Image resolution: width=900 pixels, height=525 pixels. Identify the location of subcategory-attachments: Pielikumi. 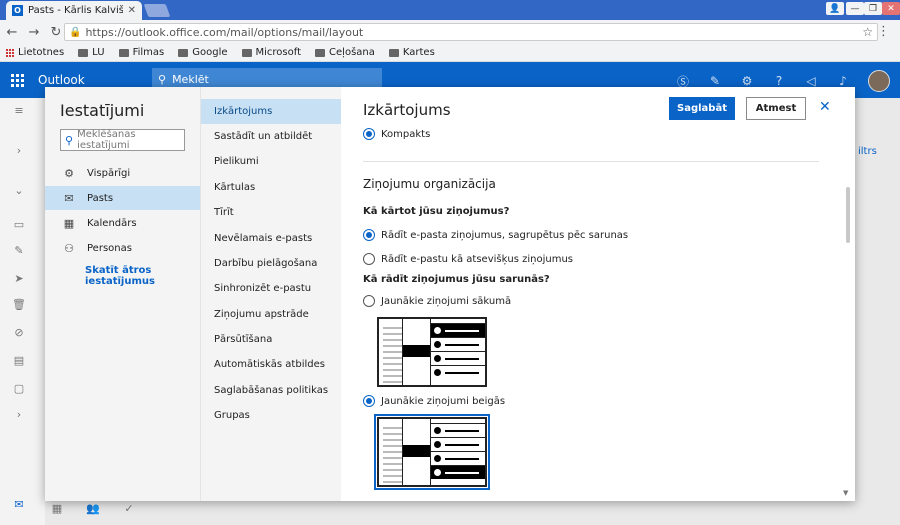
(271, 161).